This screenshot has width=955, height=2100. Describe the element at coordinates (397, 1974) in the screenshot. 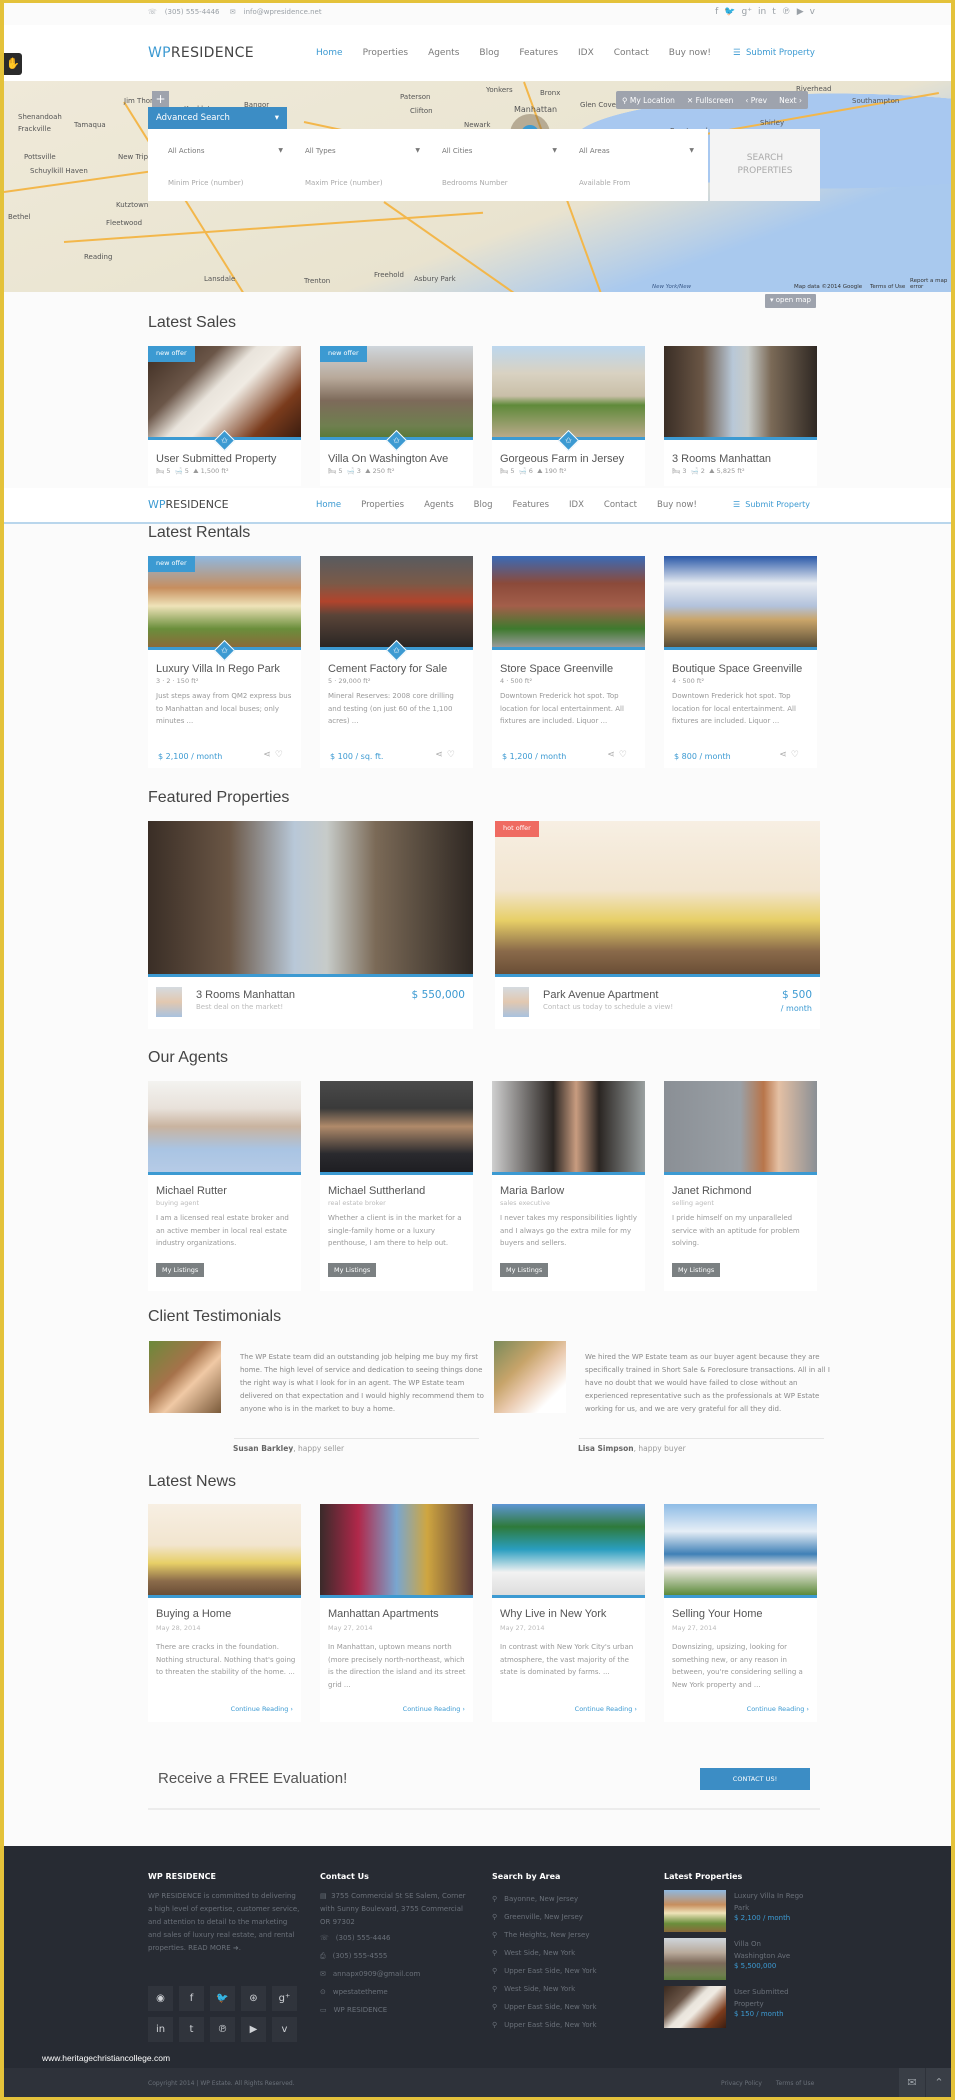

I see `footer-email: ✉ annapx0909@gmail.com` at that location.